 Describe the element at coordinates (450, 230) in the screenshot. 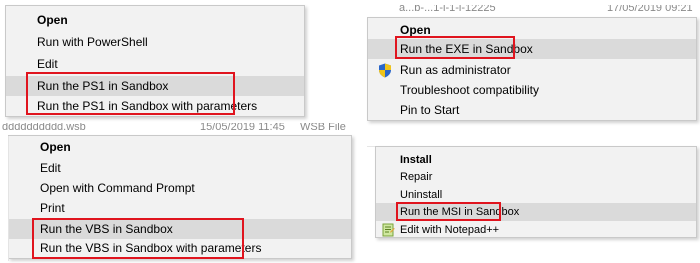

I see `menu-item-label: Edit with Notepad++` at that location.